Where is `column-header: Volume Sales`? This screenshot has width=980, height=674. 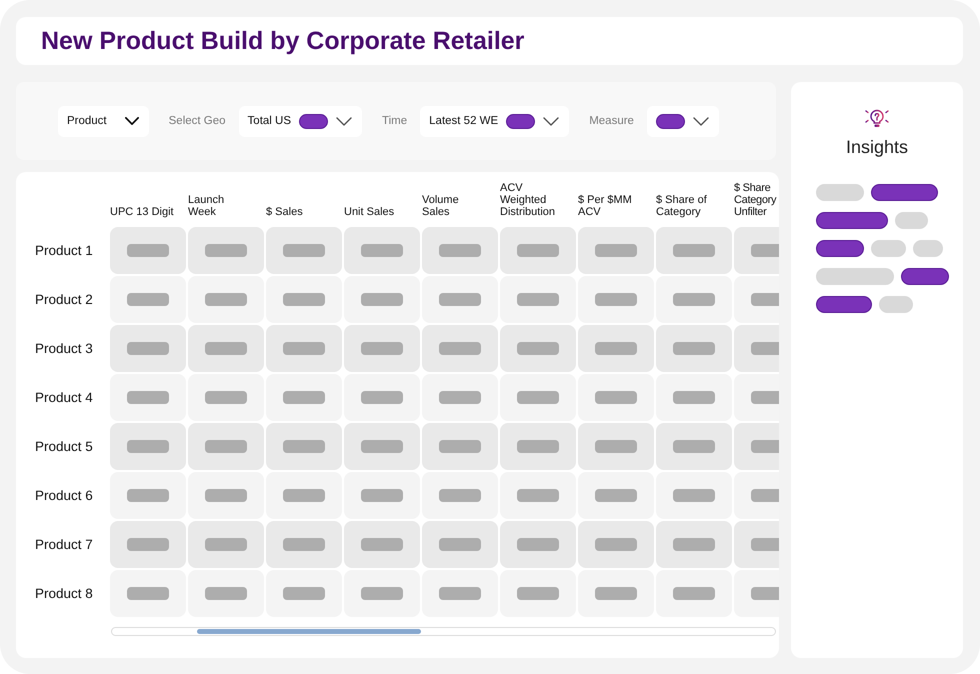
column-header: Volume Sales is located at coordinates (440, 206).